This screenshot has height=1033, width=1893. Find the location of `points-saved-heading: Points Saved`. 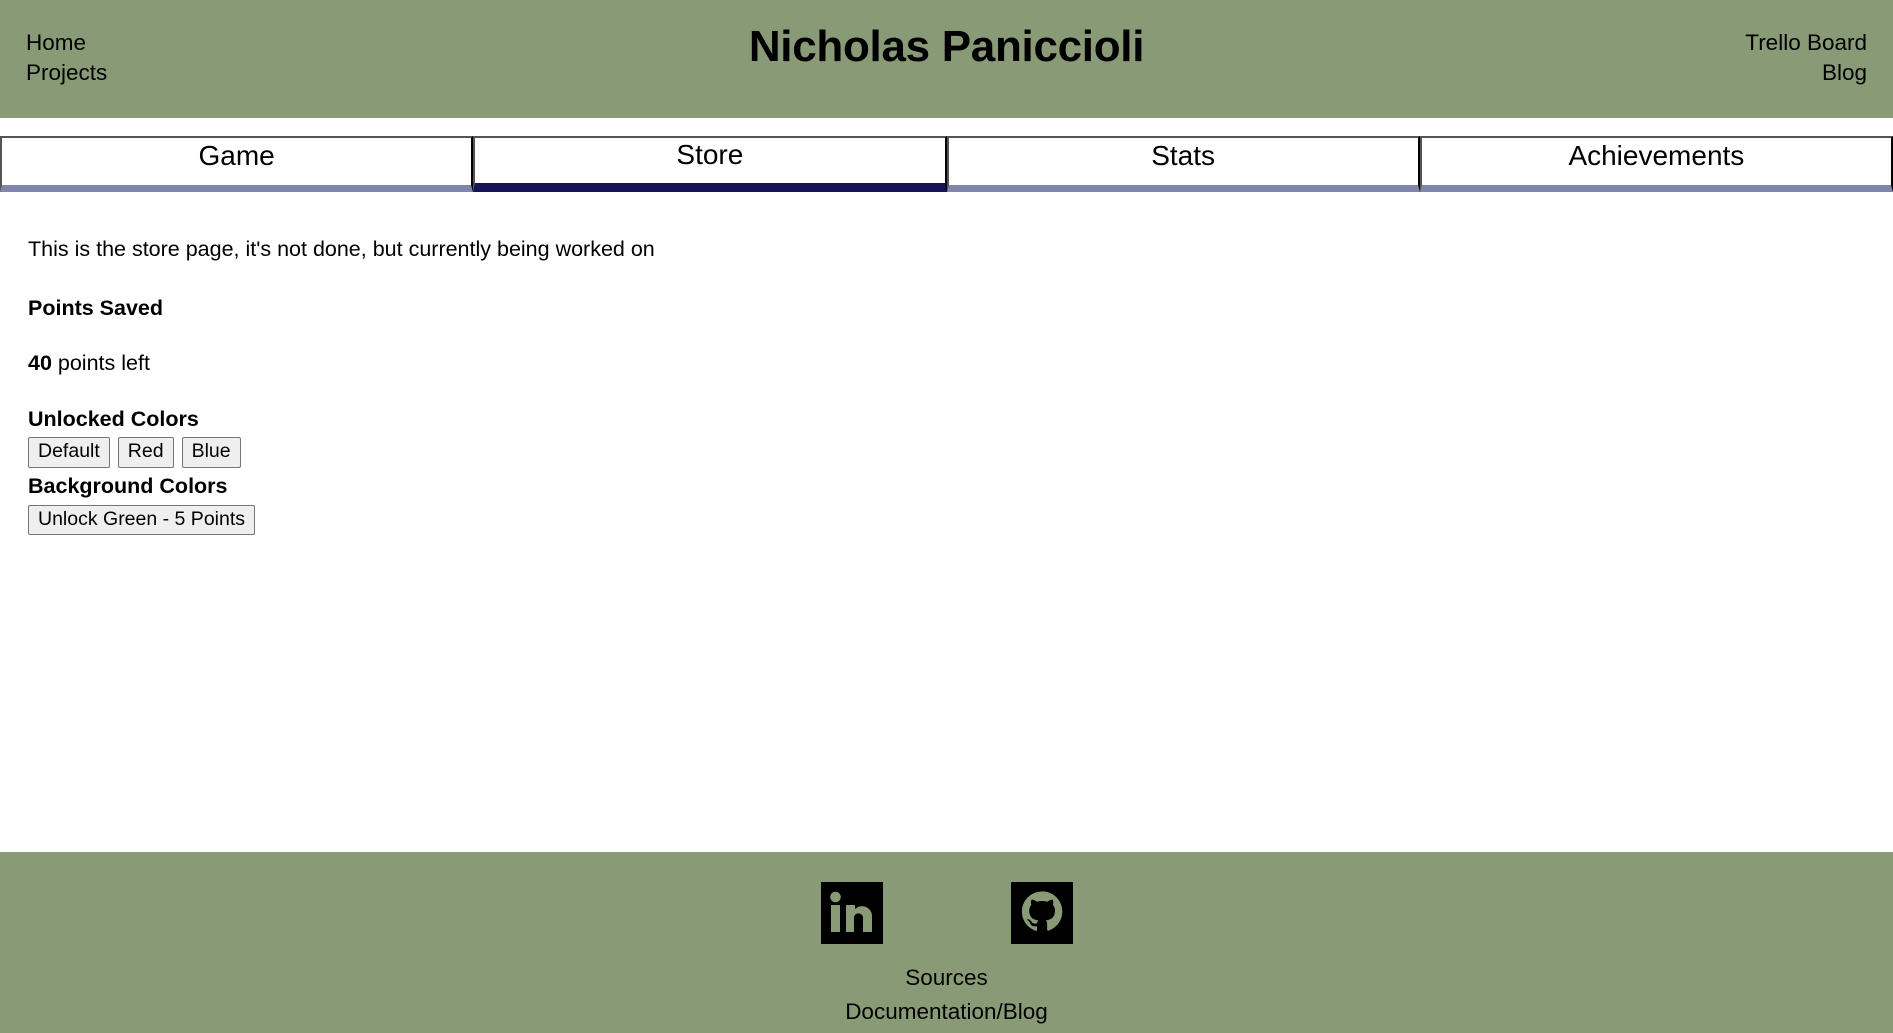

points-saved-heading: Points Saved is located at coordinates (96, 307).